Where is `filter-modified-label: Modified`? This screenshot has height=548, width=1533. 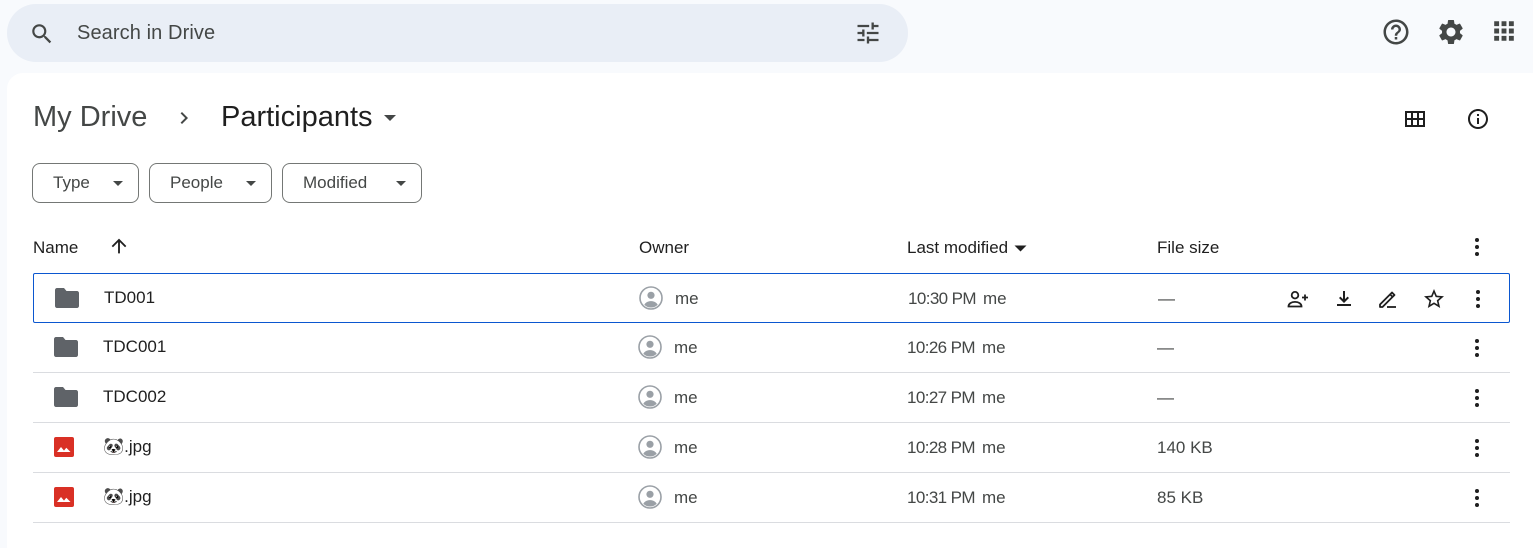 filter-modified-label: Modified is located at coordinates (335, 182).